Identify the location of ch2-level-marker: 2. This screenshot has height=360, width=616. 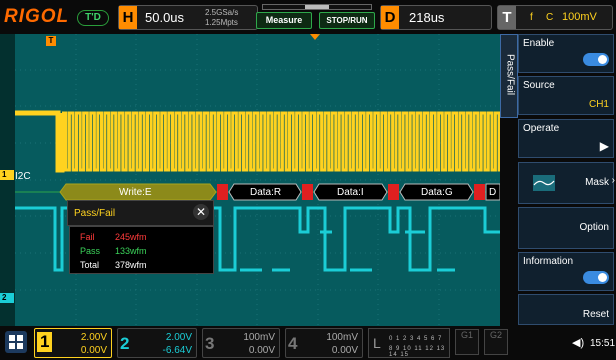
(7, 298).